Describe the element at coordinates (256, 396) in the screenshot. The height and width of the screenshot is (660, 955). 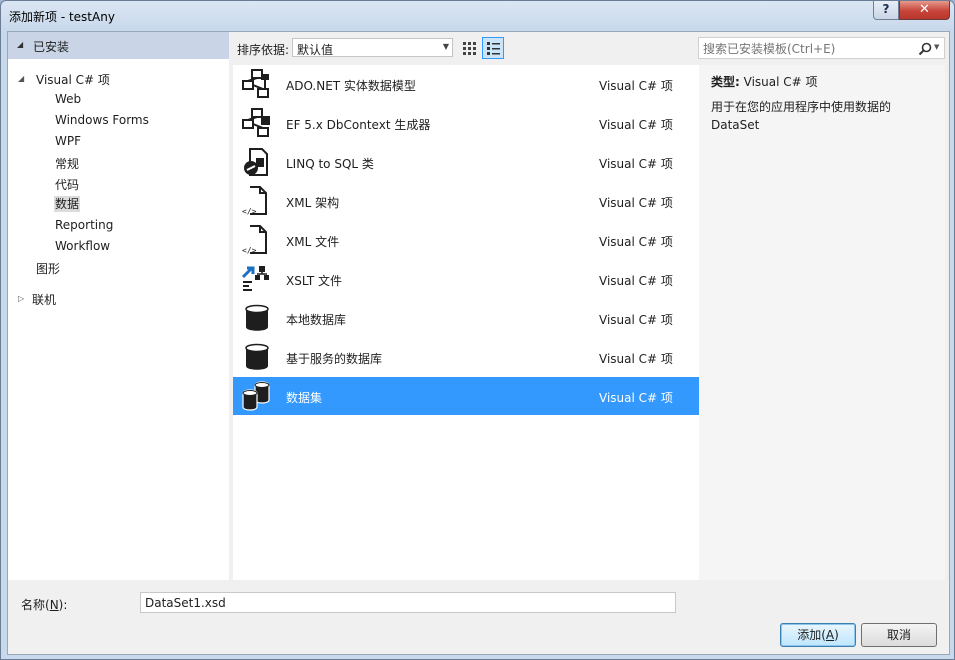
I see `dataset-icon` at that location.